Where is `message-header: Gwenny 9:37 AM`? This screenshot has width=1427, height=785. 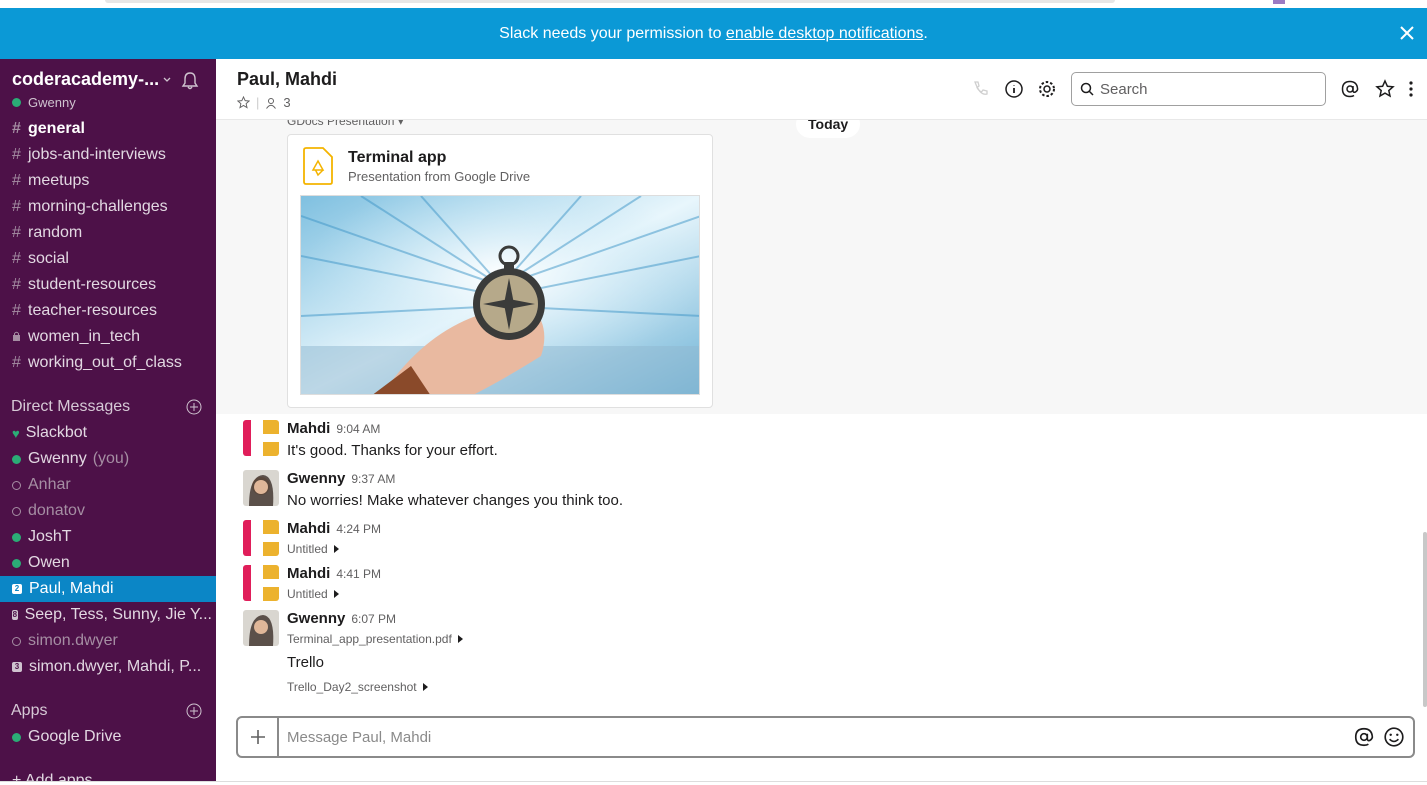 message-header: Gwenny 9:37 AM is located at coordinates (341, 478).